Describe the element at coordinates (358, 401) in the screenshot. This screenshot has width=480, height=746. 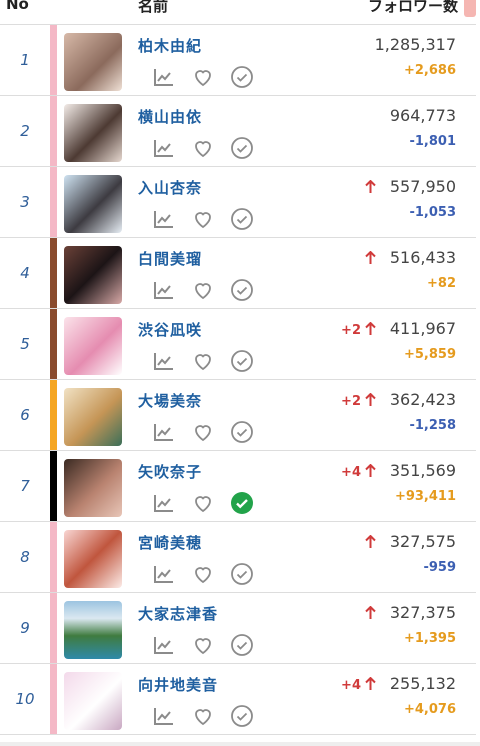
I see `rank-trend: +2` at that location.